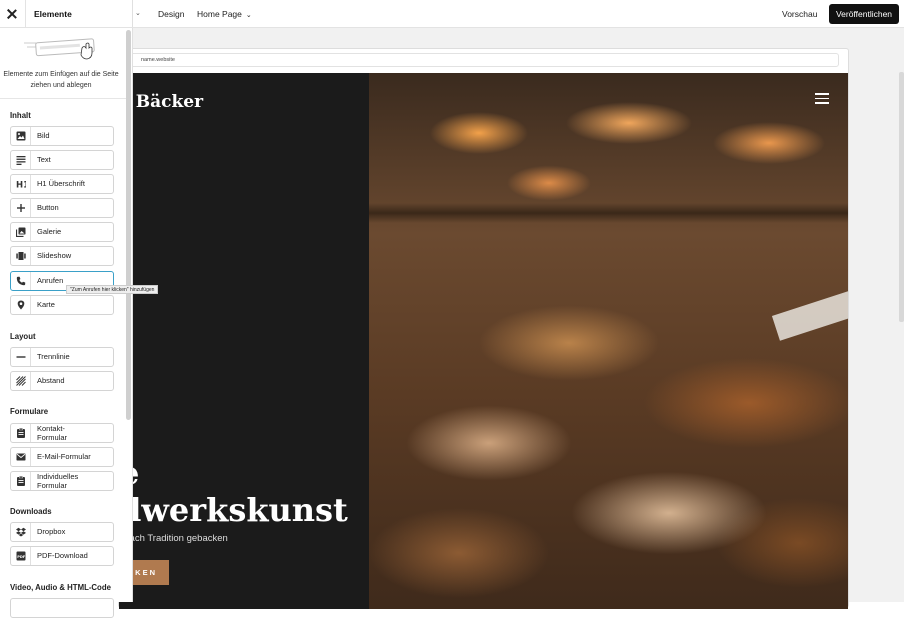  I want to click on element-button: Button, so click(62, 208).